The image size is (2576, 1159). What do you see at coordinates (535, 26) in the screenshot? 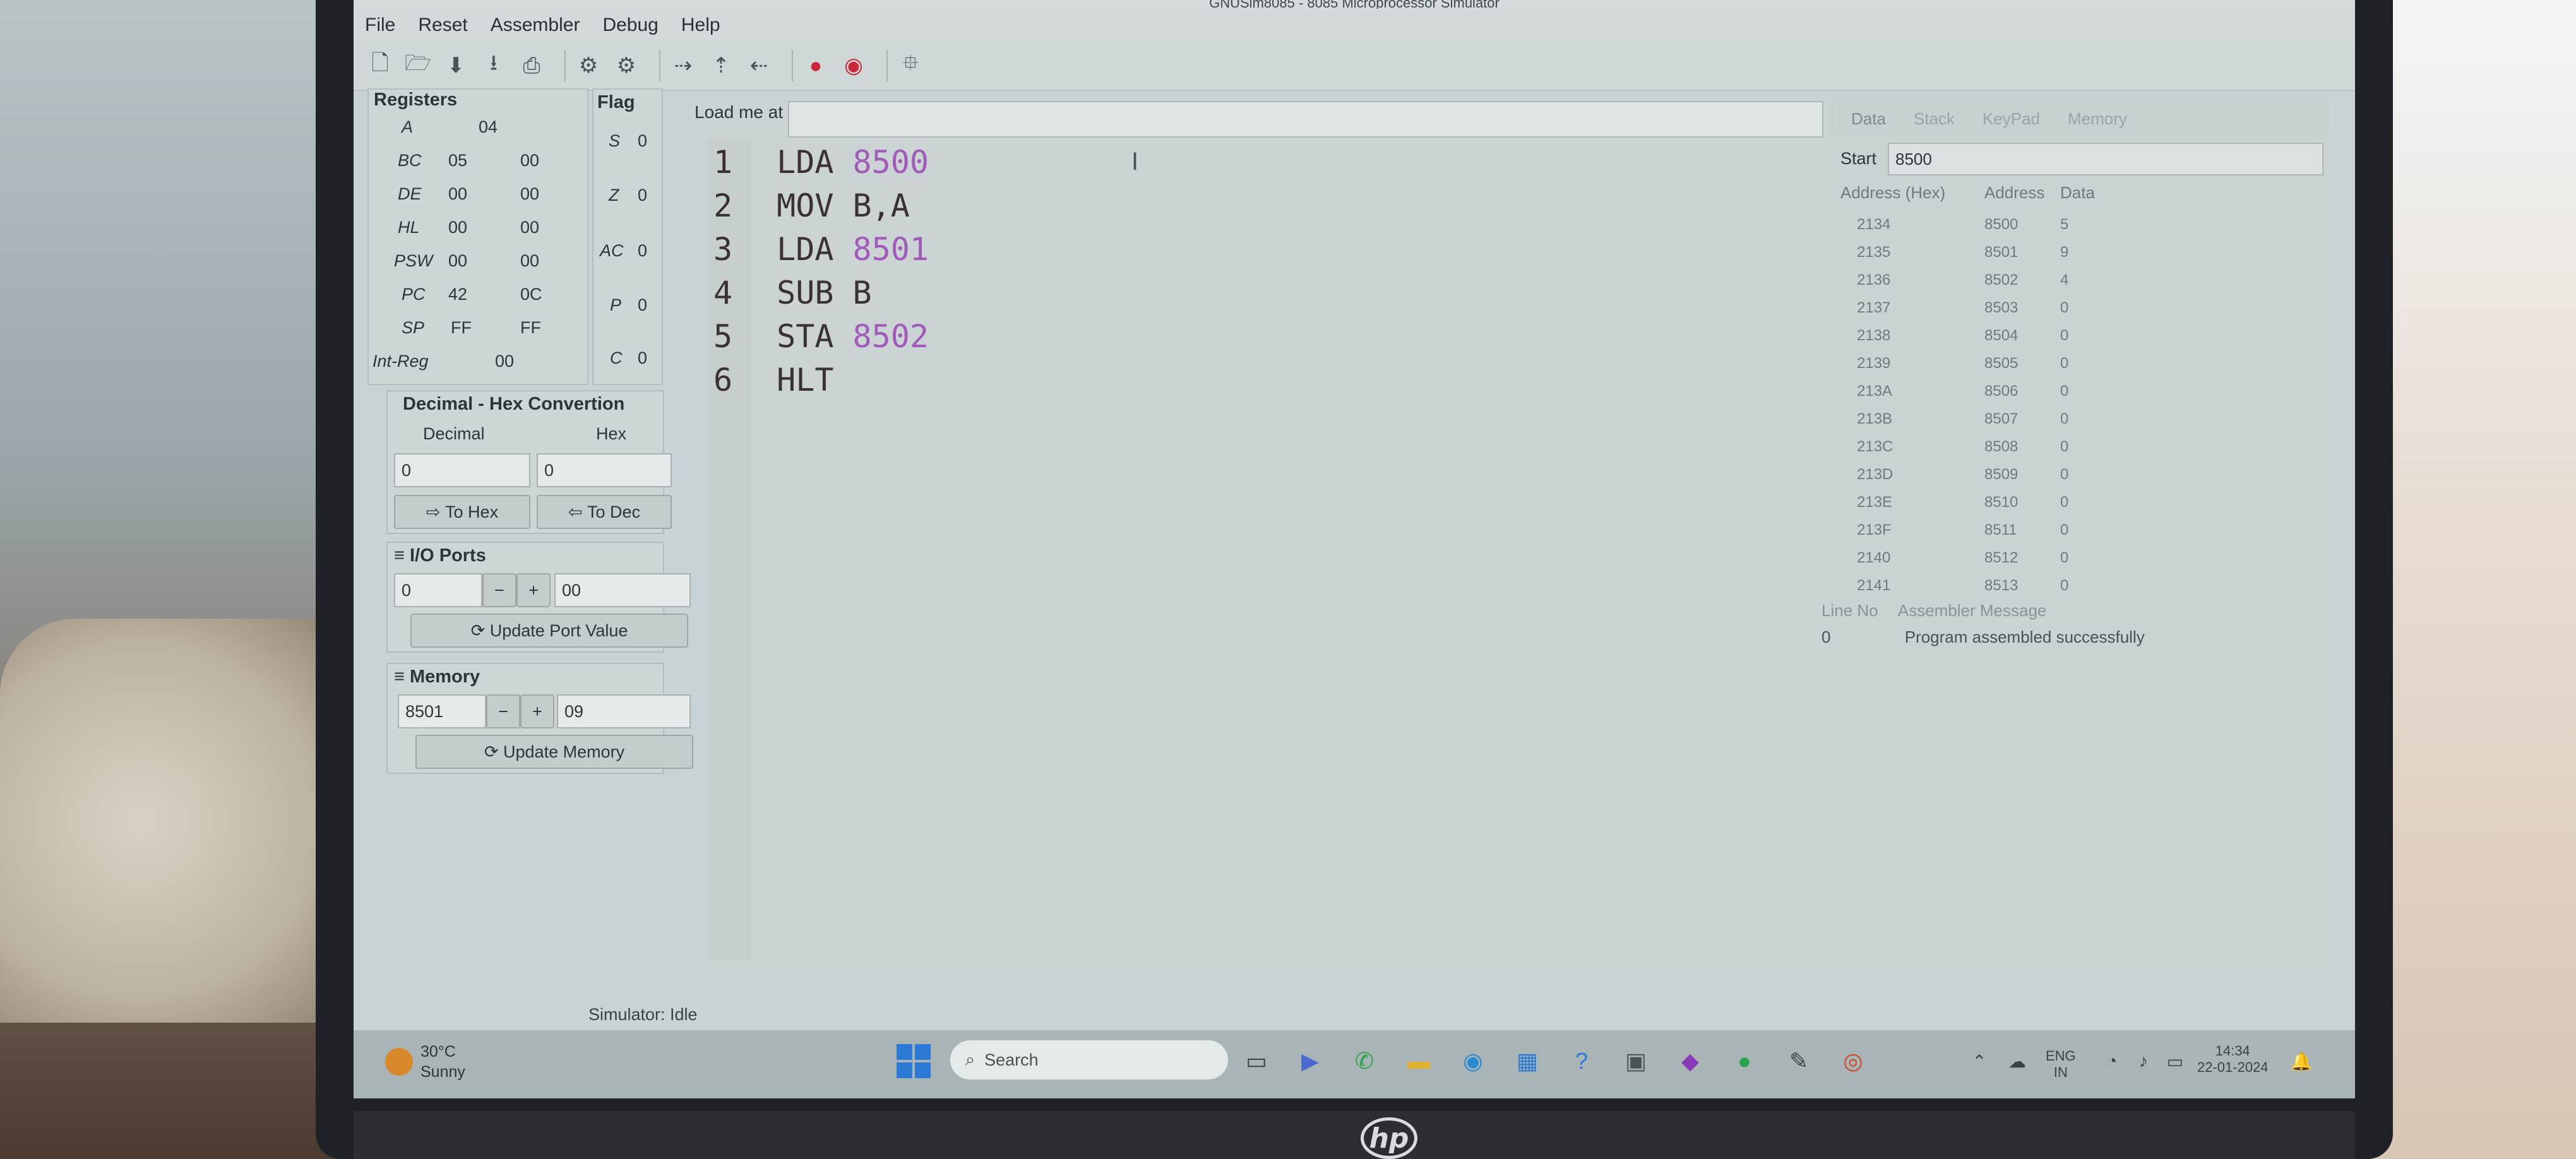
I see `menu-assembler: Assembler` at bounding box center [535, 26].